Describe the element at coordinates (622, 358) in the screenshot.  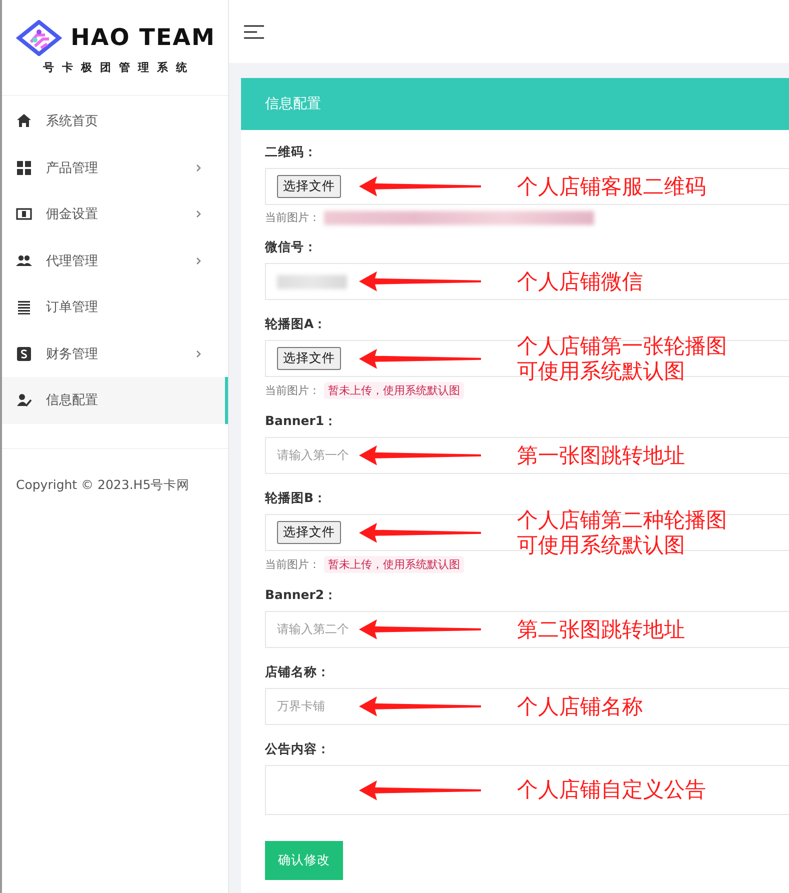
I see `annotation-text: 个人店铺第一张轮播图 可使用系统默认图` at that location.